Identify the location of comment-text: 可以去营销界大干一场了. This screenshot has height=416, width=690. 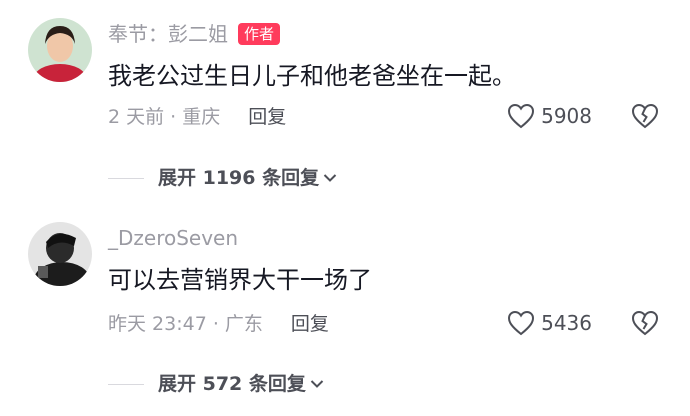
(240, 280).